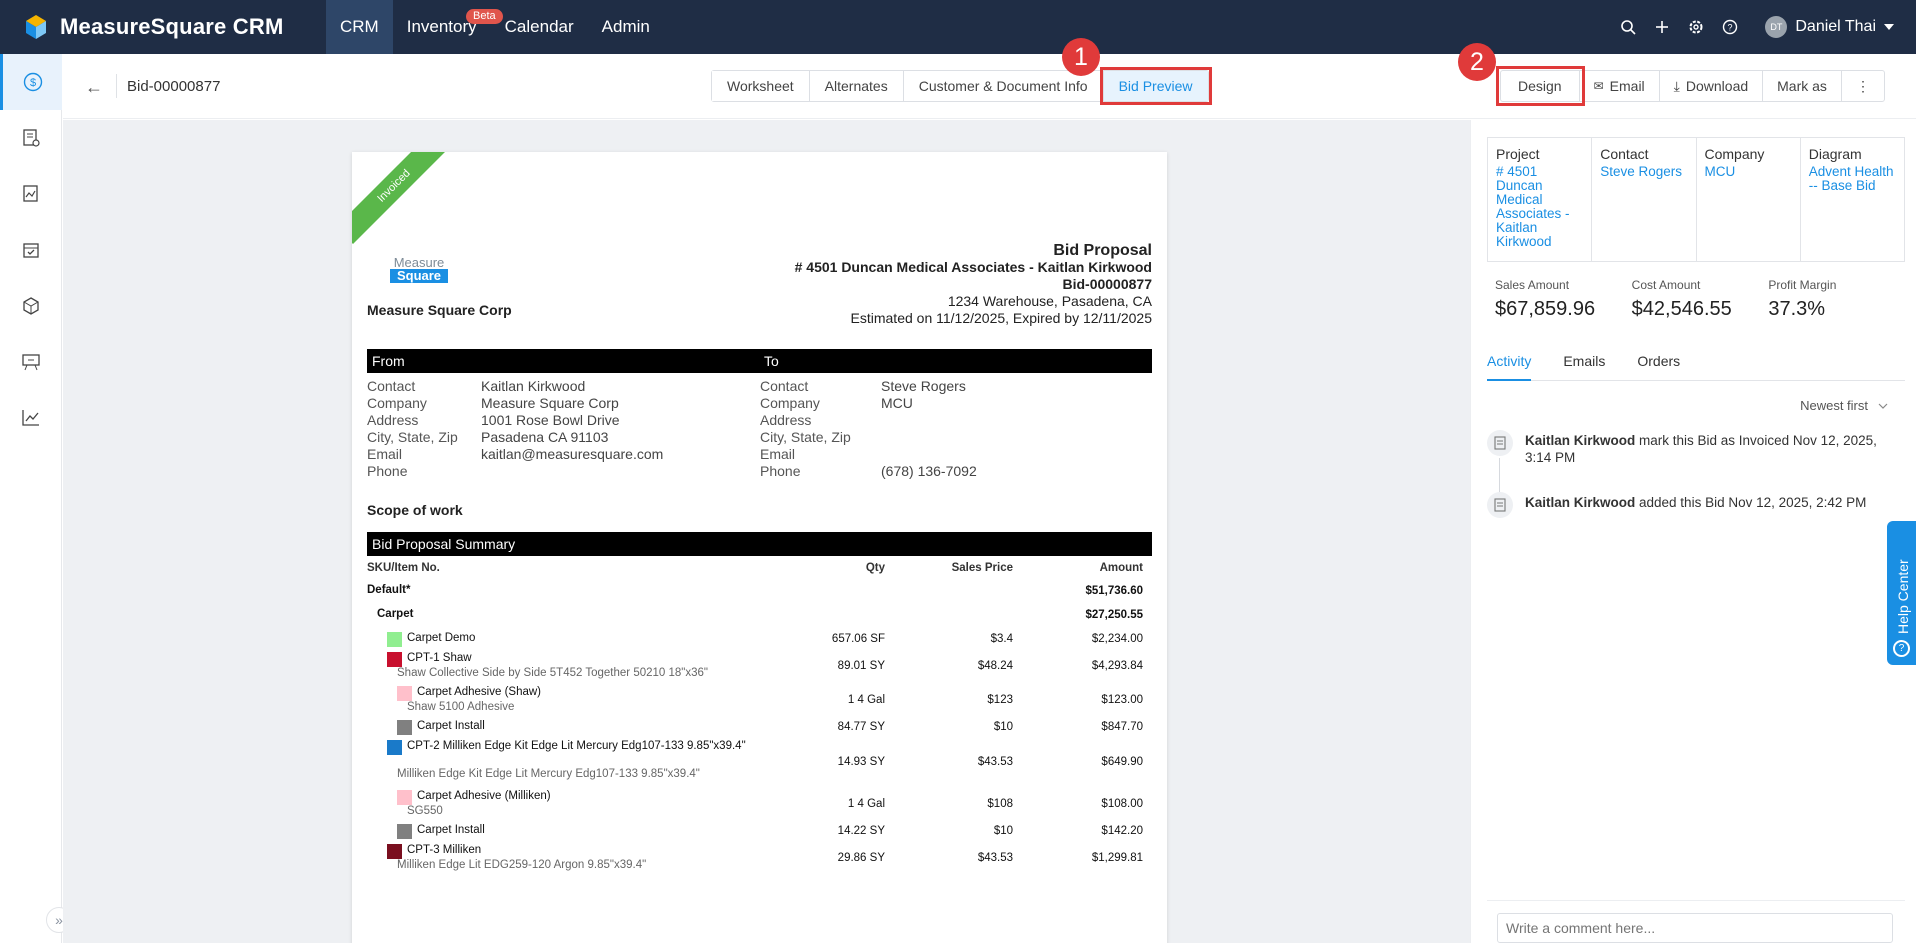 The width and height of the screenshot is (1916, 943). What do you see at coordinates (1852, 179) in the screenshot?
I see `diagram-link: Advent Health -- Base Bid` at bounding box center [1852, 179].